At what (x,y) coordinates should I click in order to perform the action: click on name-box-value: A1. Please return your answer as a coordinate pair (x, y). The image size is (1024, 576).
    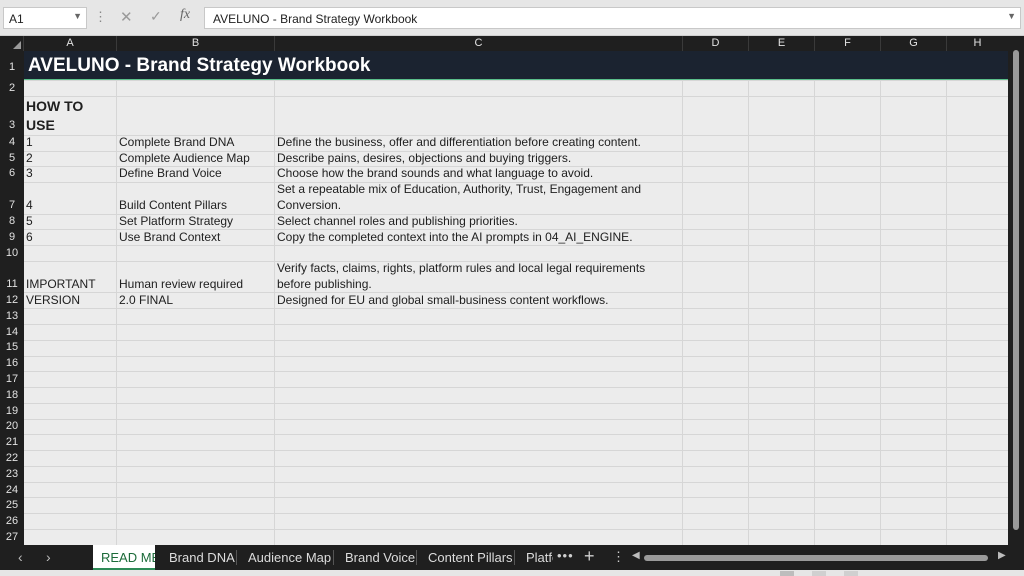
    Looking at the image, I should click on (16, 19).